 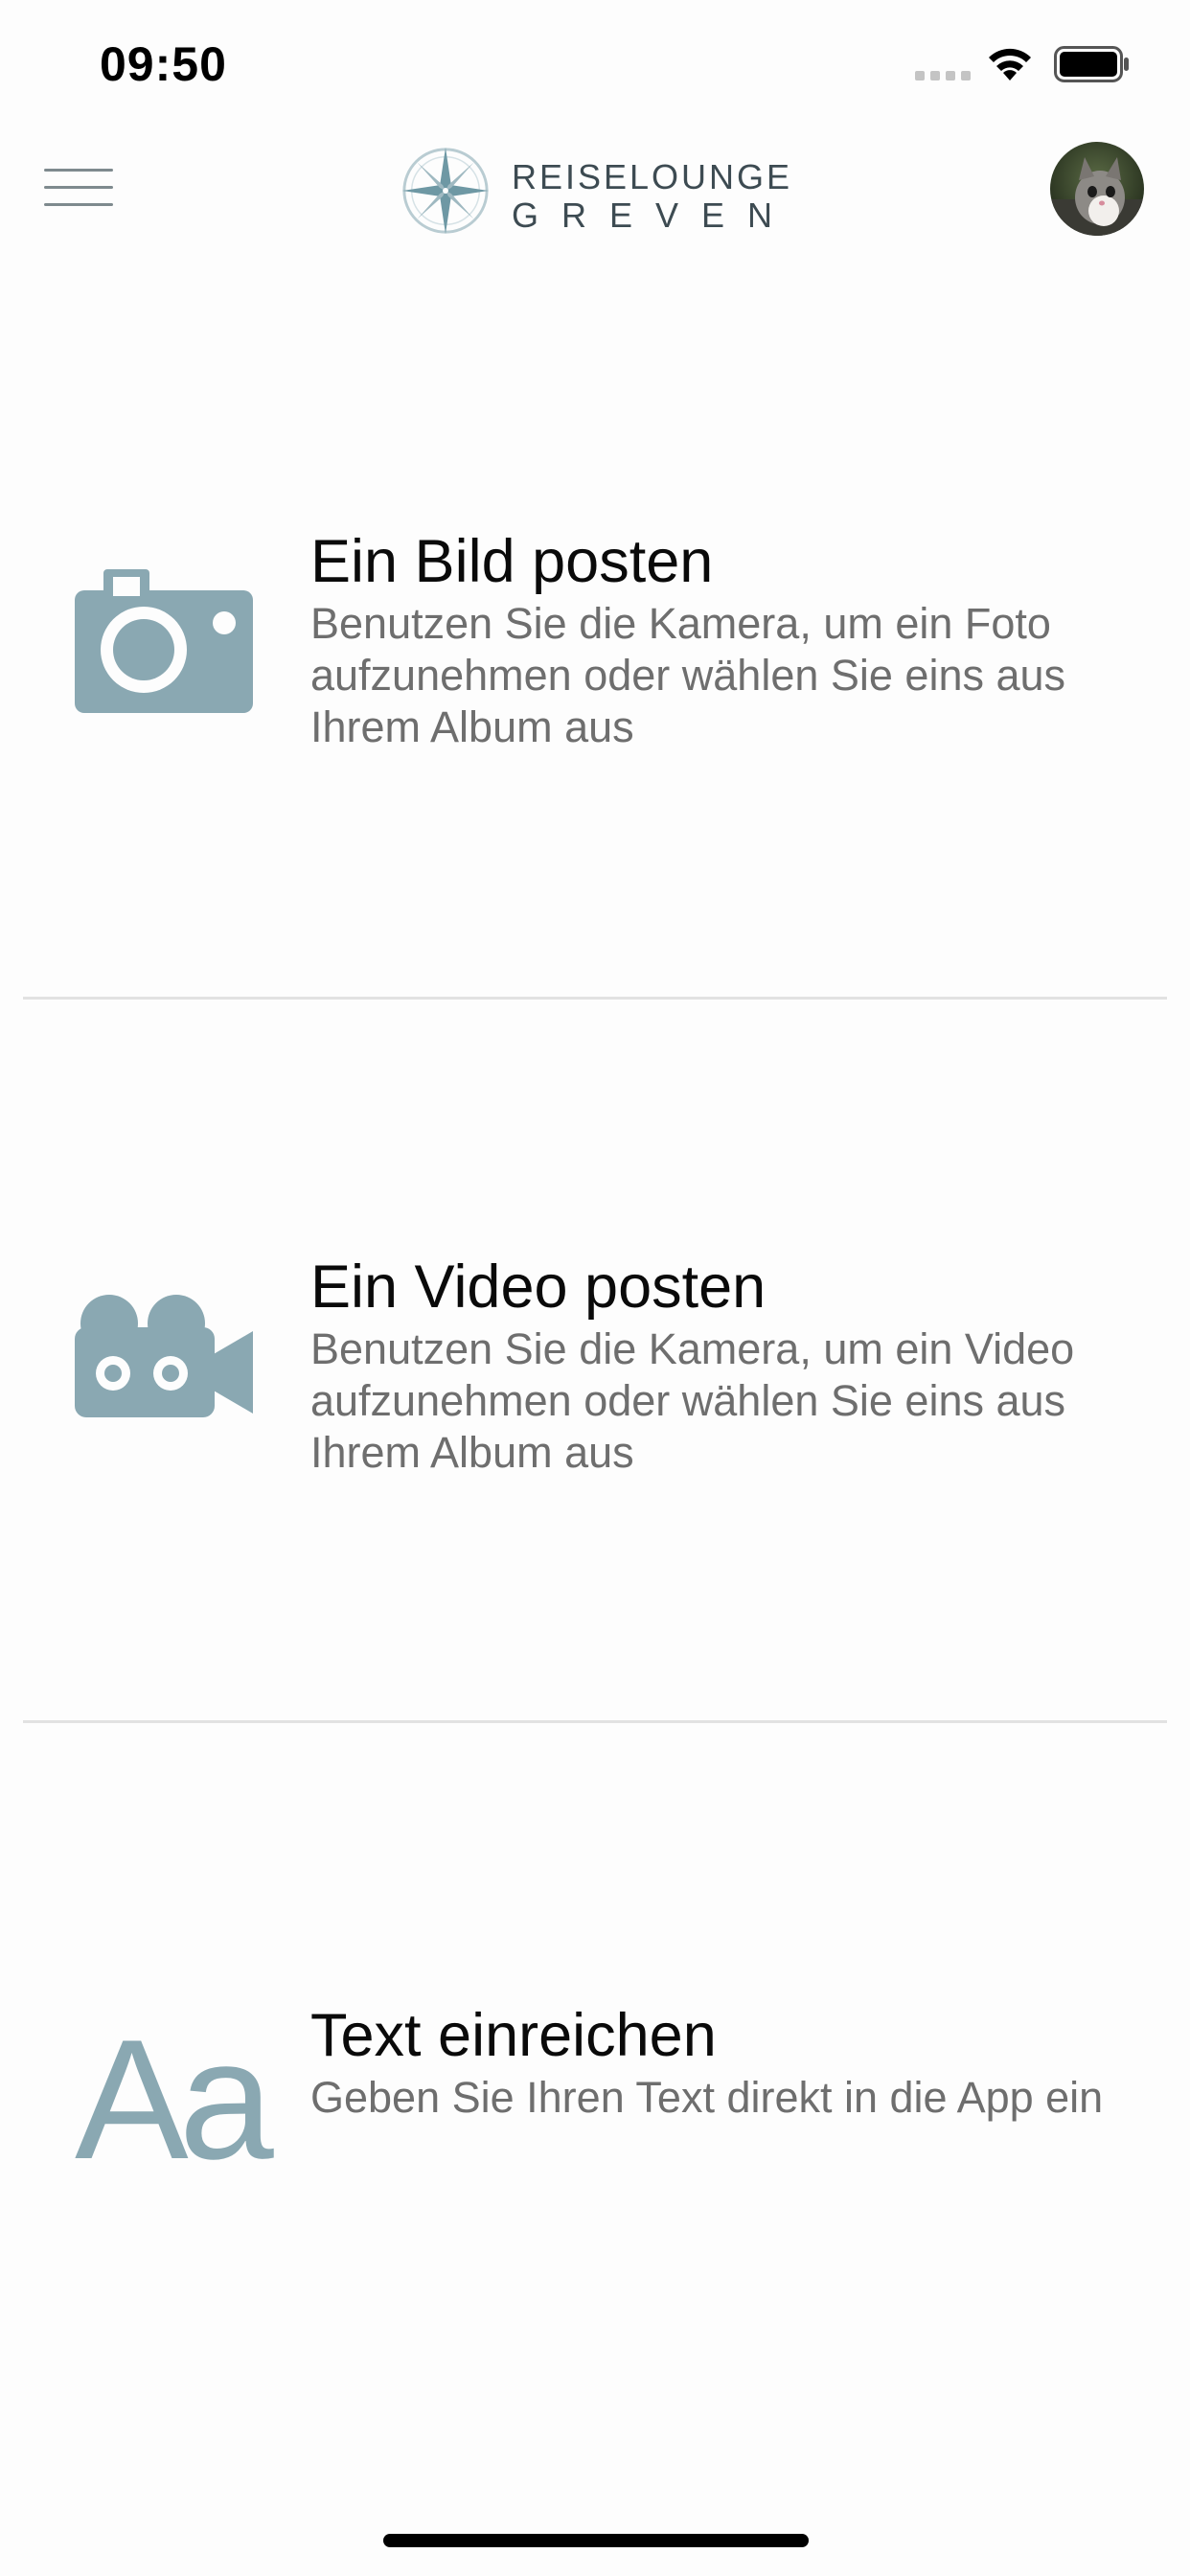 I want to click on menu-icon-line-middle, so click(x=78, y=187).